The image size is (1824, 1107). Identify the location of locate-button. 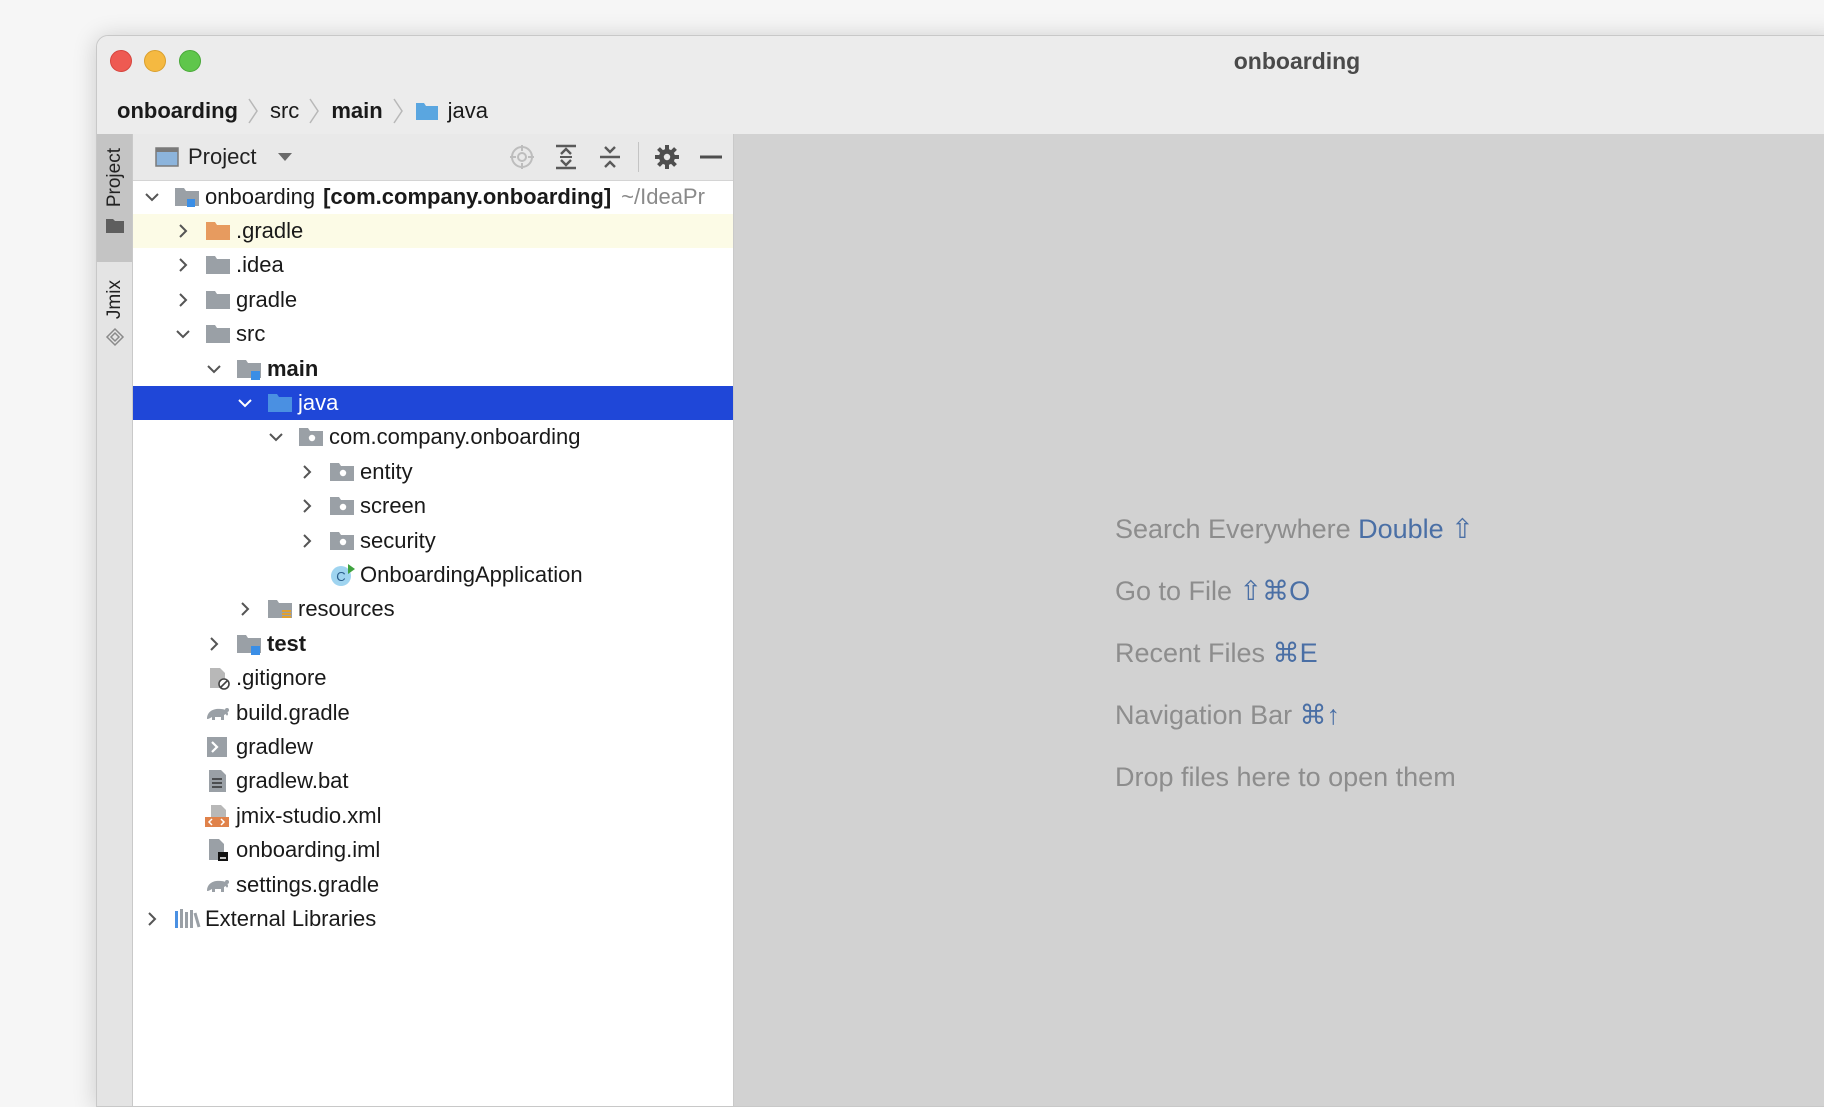
(522, 157).